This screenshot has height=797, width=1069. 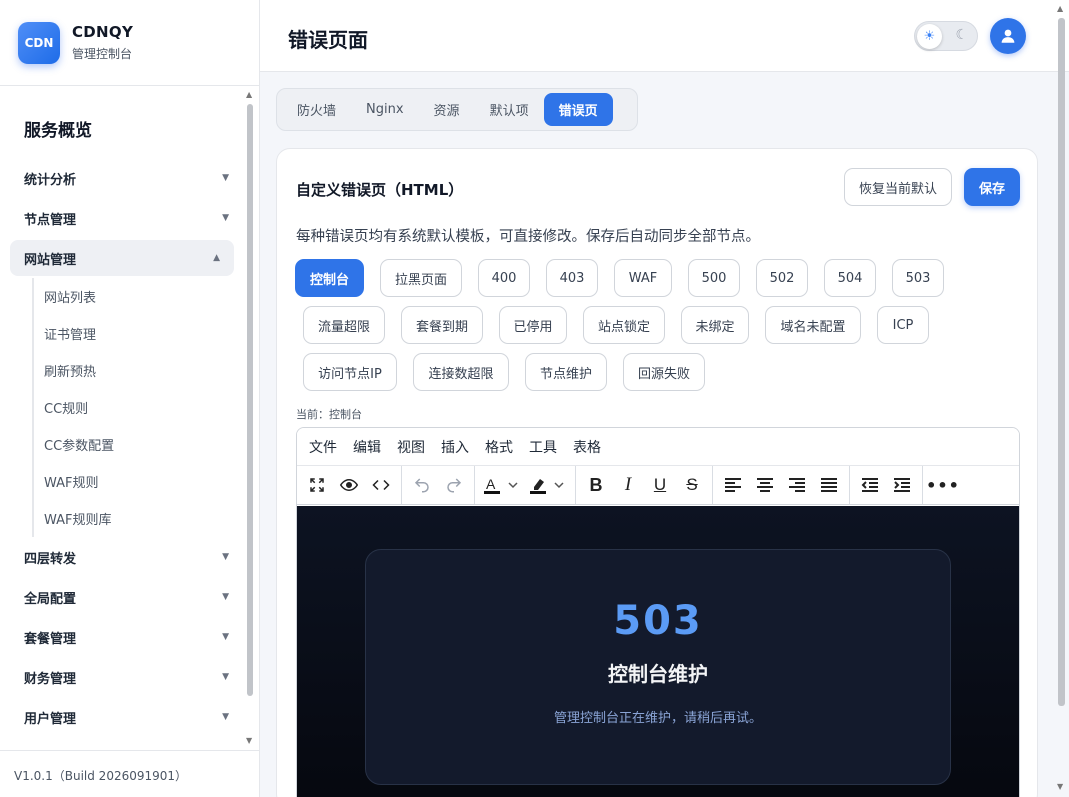 What do you see at coordinates (447, 109) in the screenshot?
I see `tab-resources: 资源` at bounding box center [447, 109].